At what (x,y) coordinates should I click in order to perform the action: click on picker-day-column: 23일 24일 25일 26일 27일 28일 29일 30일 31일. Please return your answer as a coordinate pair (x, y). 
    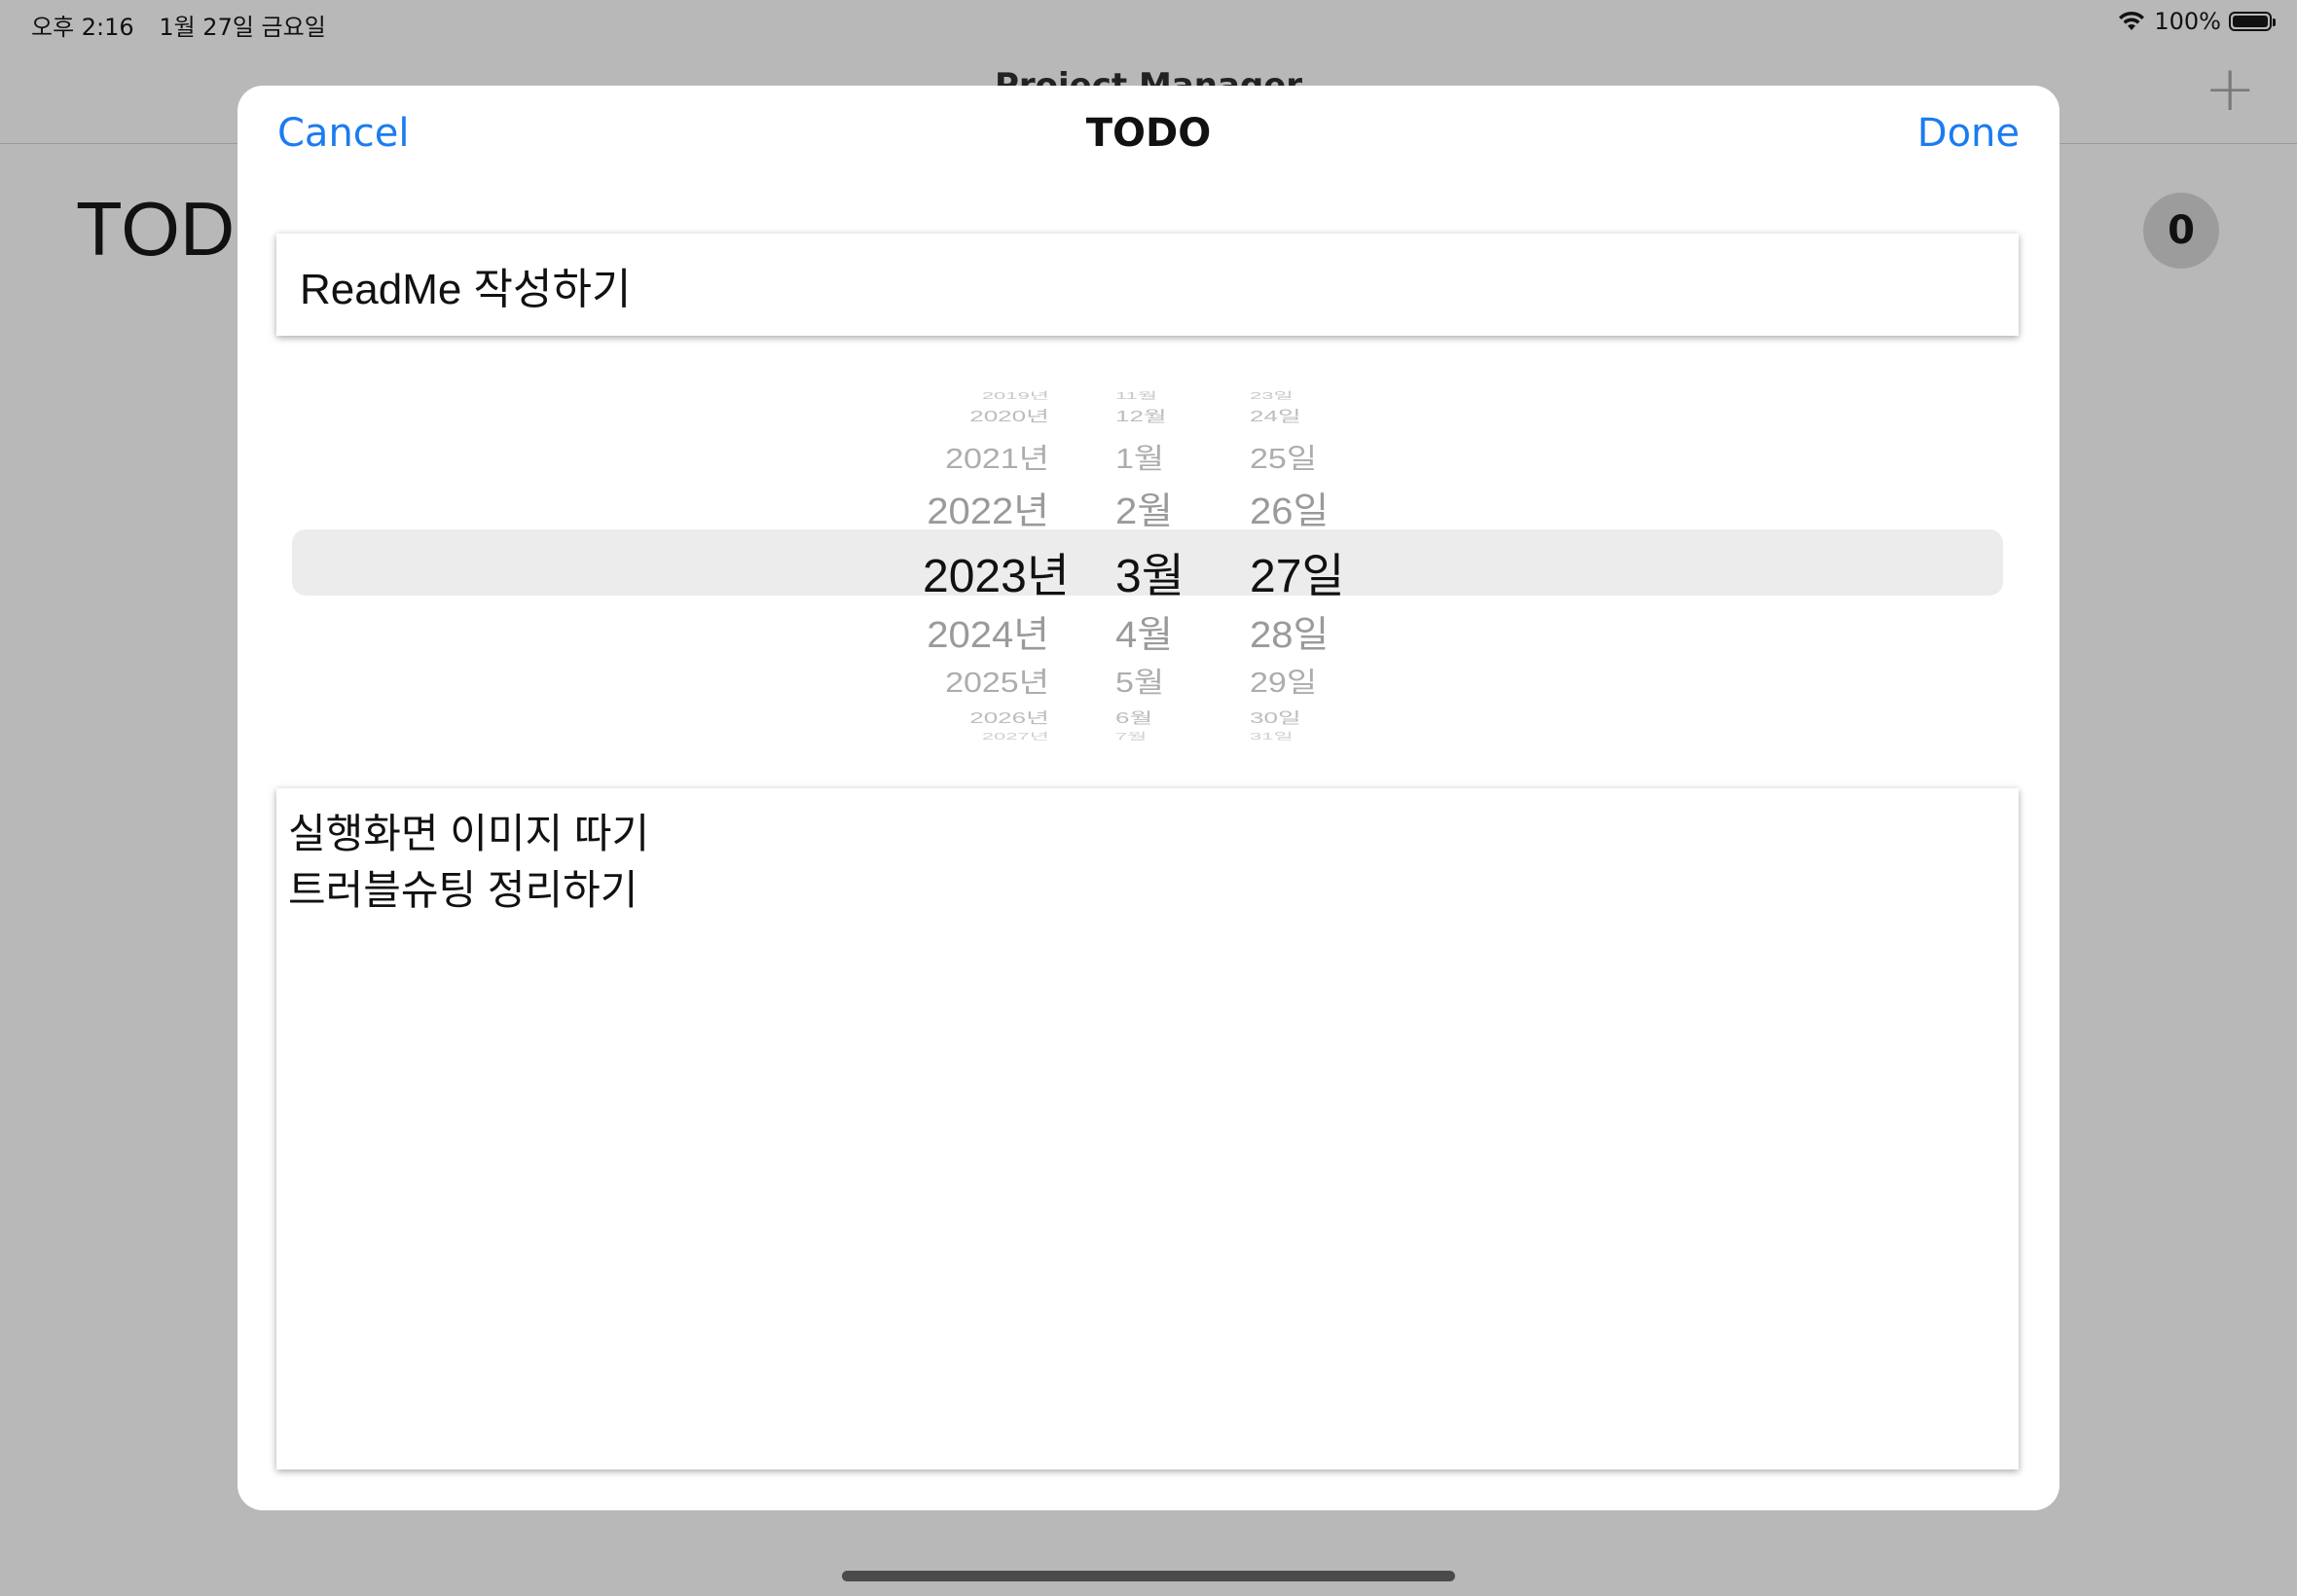
    Looking at the image, I should click on (1309, 601).